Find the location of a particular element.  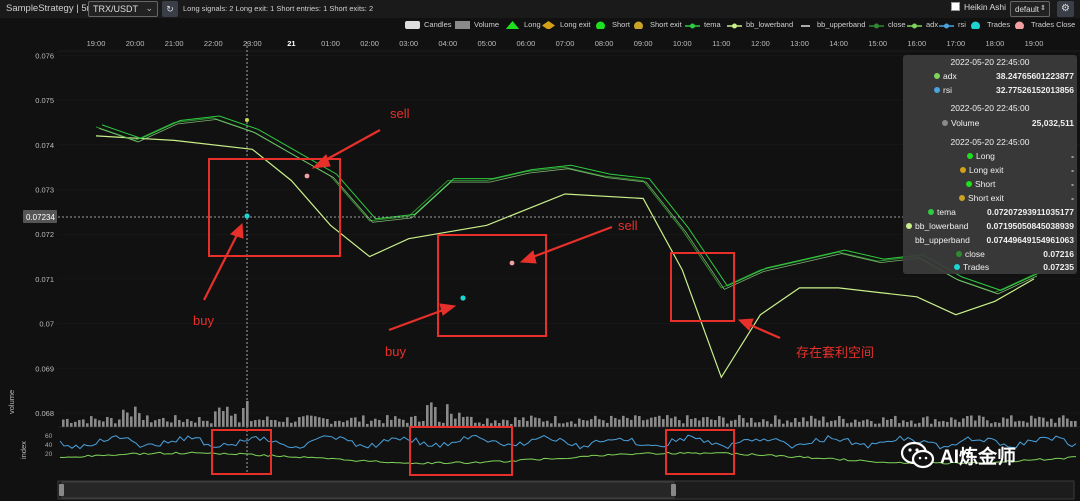

heikin-ashi-toggle: Heikin Ashi is located at coordinates (978, 7).